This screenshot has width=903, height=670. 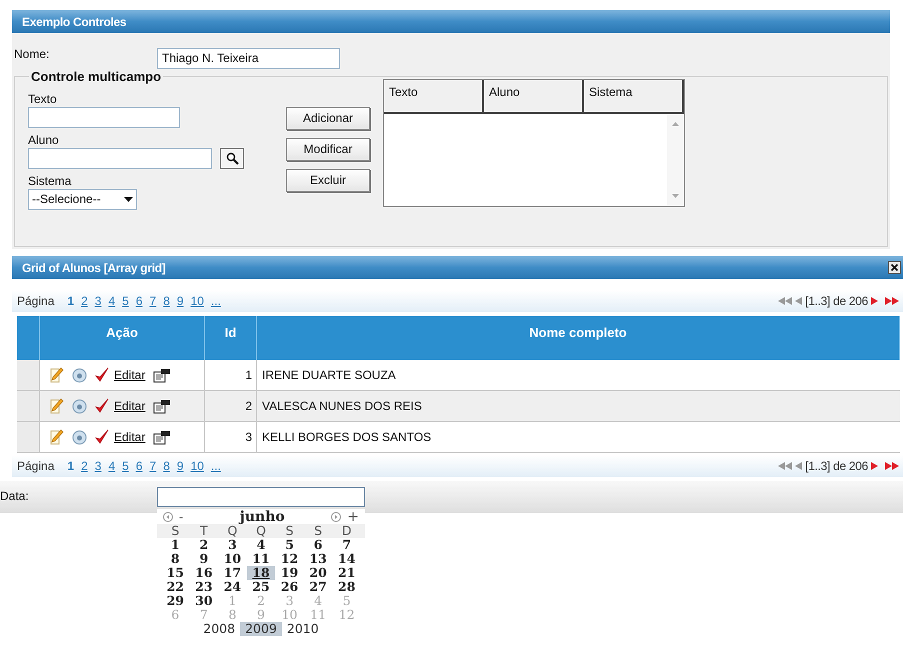 What do you see at coordinates (261, 497) in the screenshot?
I see `date-field` at bounding box center [261, 497].